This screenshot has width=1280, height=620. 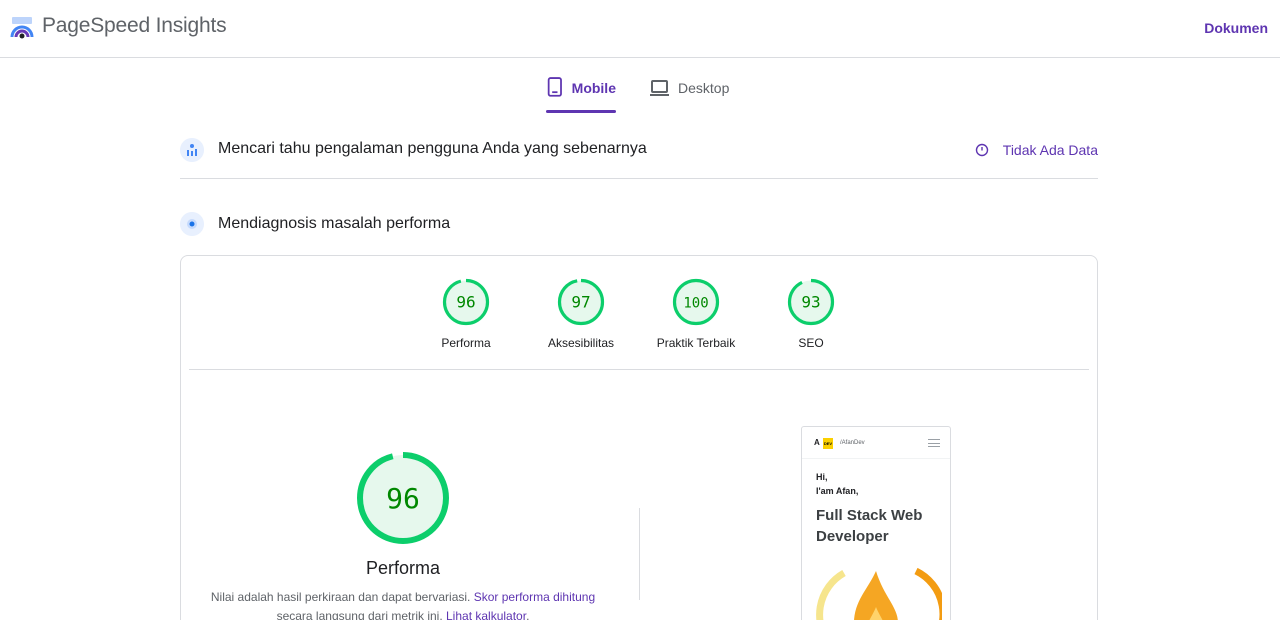 I want to click on score-label: SEO, so click(x=811, y=343).